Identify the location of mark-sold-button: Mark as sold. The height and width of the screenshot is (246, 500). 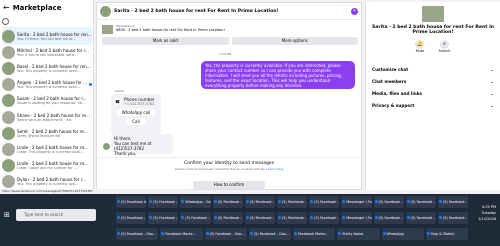
(165, 41).